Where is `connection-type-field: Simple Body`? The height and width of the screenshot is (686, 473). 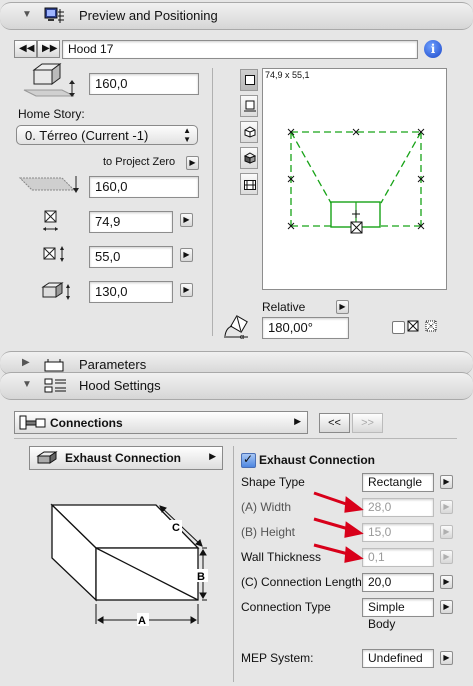 connection-type-field: Simple Body is located at coordinates (398, 614).